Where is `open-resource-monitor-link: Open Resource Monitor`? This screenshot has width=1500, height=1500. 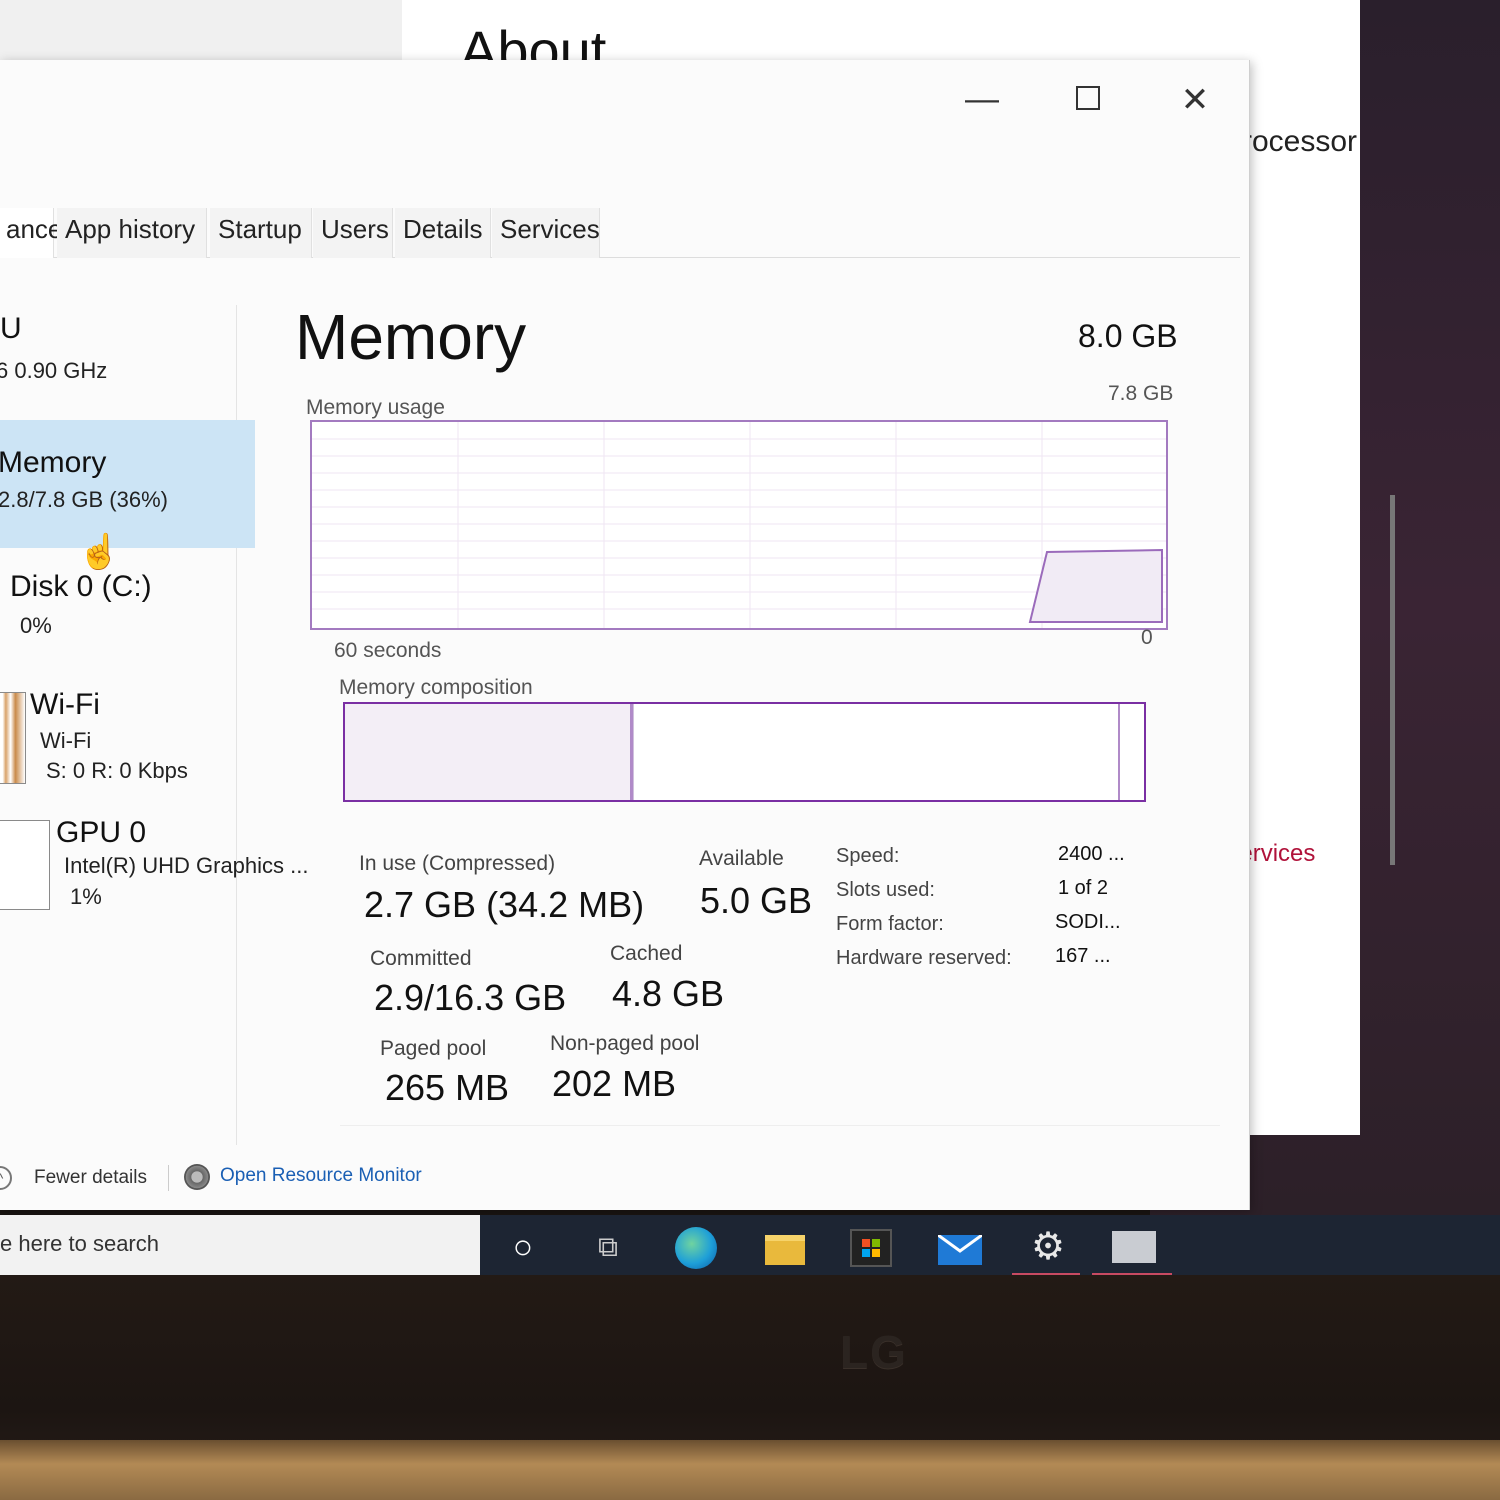 open-resource-monitor-link: Open Resource Monitor is located at coordinates (321, 1176).